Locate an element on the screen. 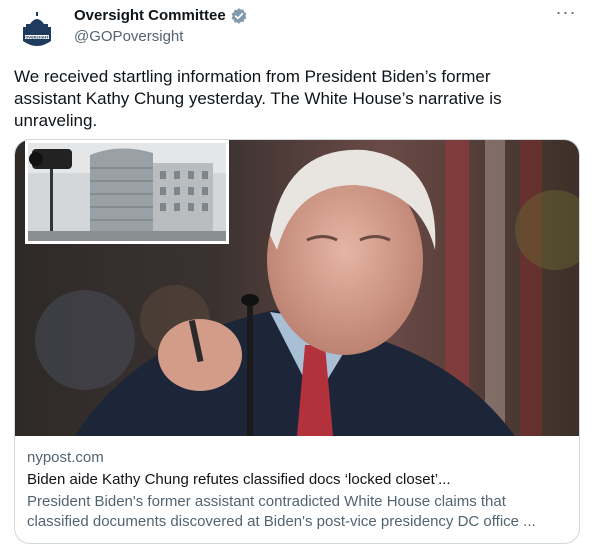 This screenshot has height=557, width=600. avatar: OVERSIGHT is located at coordinates (37, 32).